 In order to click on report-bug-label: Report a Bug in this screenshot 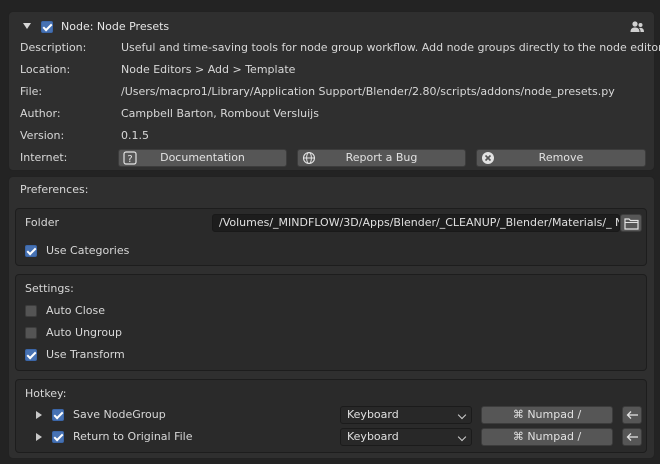, I will do `click(381, 157)`.